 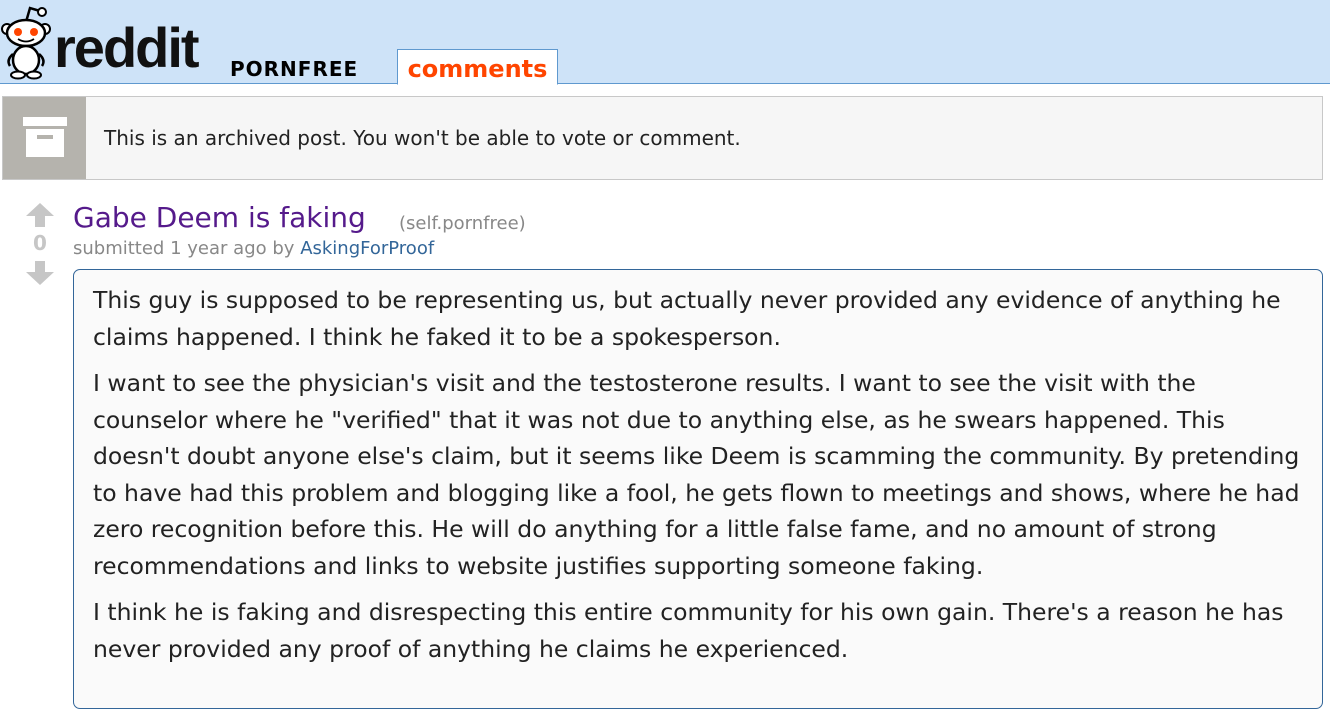 I want to click on post-score: 0, so click(x=40, y=243).